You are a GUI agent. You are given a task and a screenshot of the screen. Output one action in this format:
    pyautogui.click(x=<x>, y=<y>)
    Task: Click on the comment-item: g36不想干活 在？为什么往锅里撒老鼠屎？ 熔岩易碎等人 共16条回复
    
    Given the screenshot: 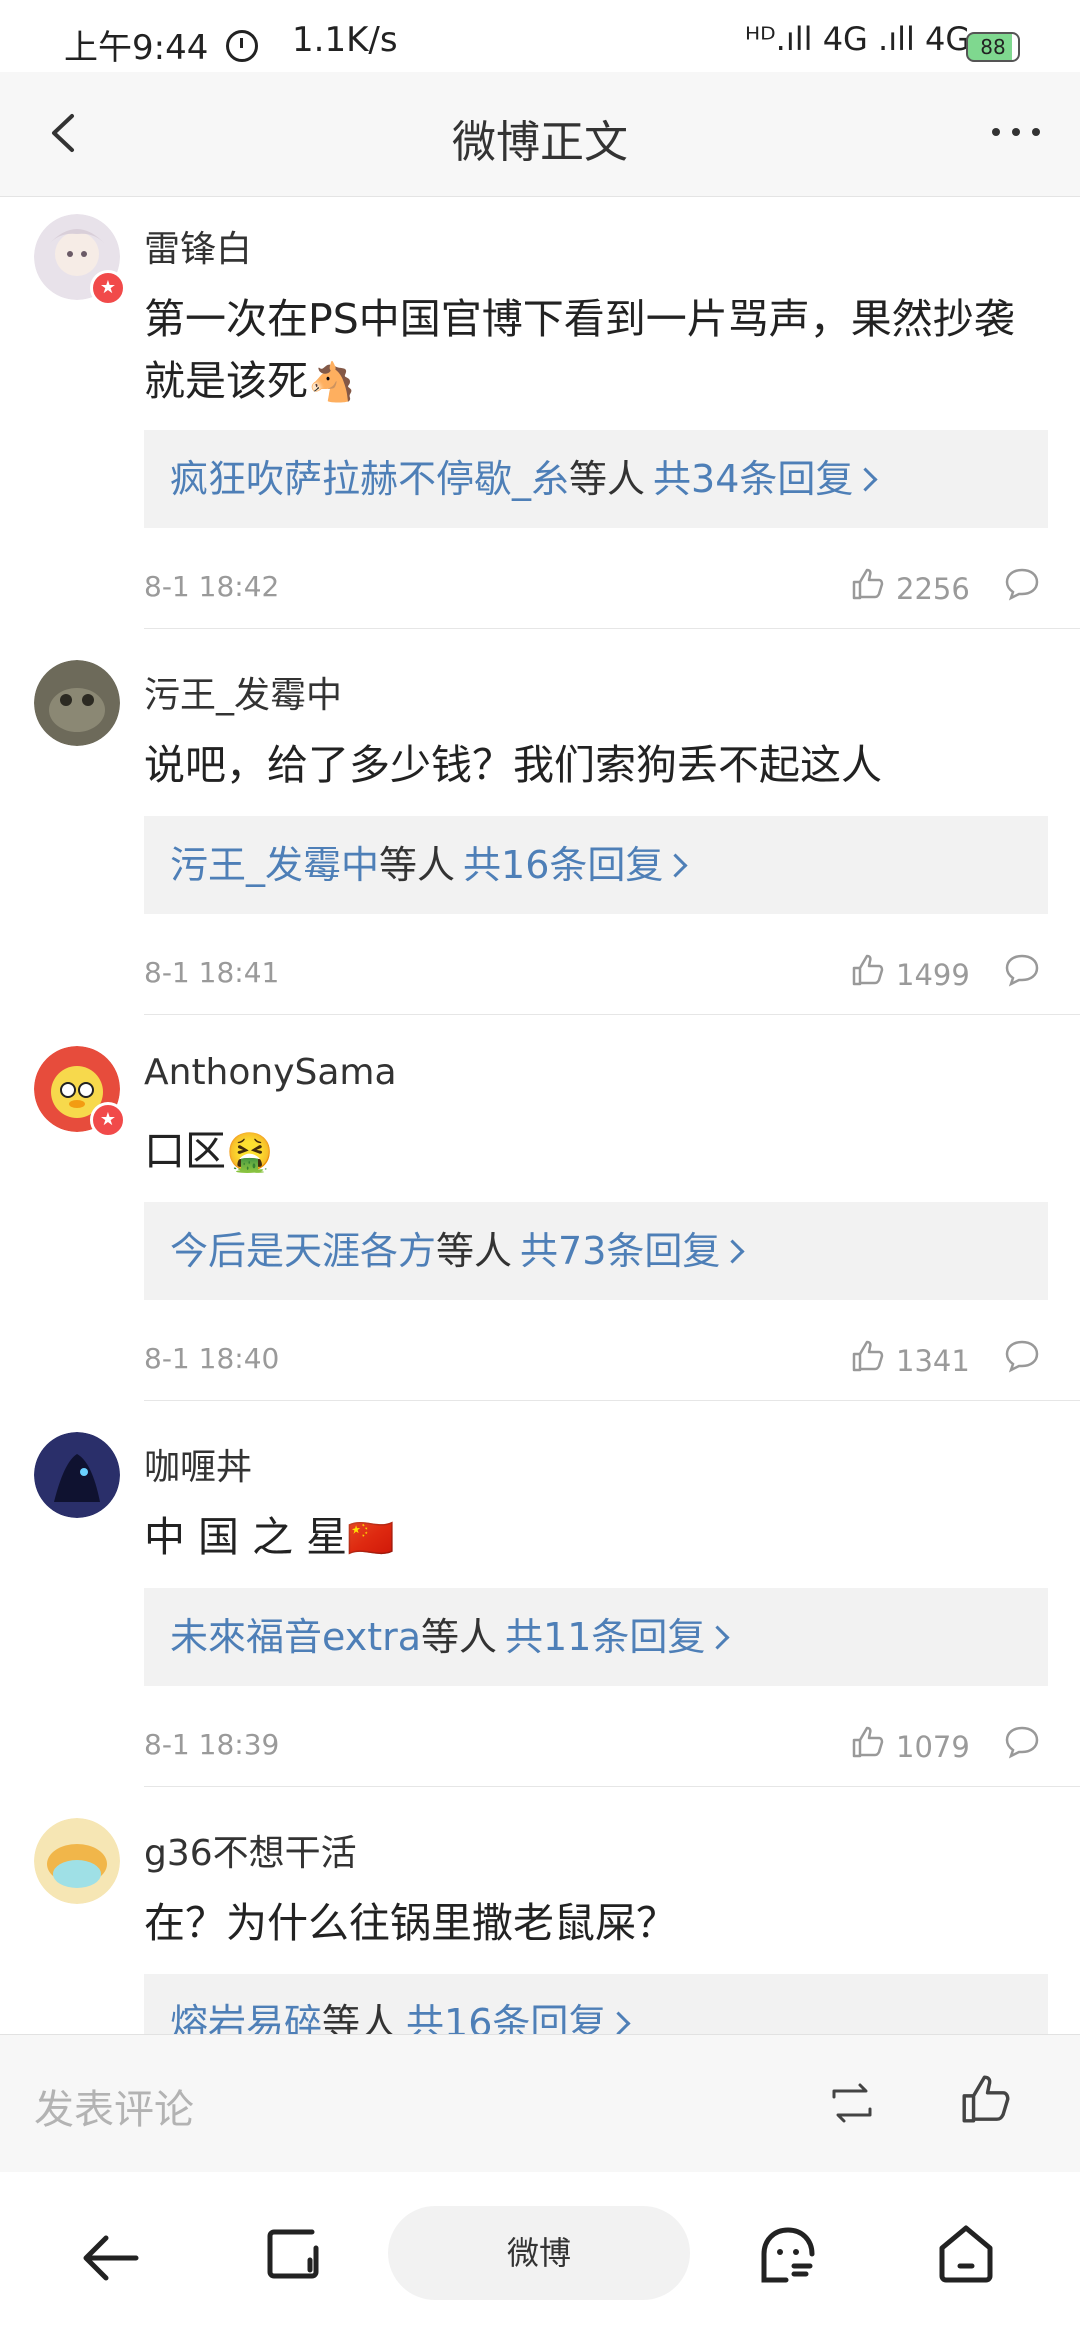 What is the action you would take?
    pyautogui.click(x=540, y=1911)
    